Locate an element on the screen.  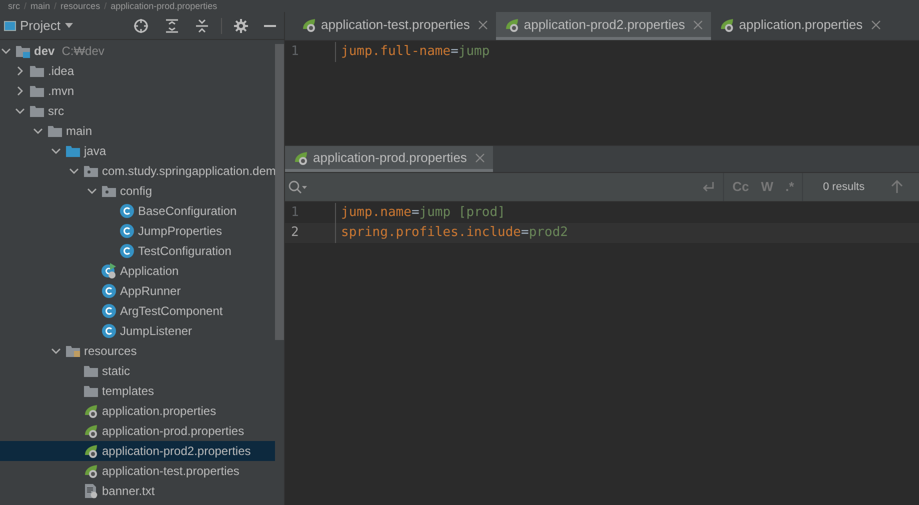
tree-item-label: BaseConfiguration is located at coordinates (187, 211).